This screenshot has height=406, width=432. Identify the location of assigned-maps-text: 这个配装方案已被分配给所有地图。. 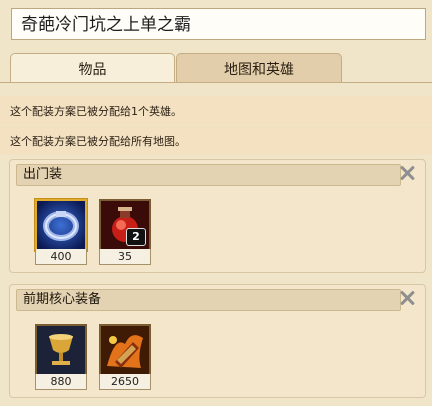
(98, 141).